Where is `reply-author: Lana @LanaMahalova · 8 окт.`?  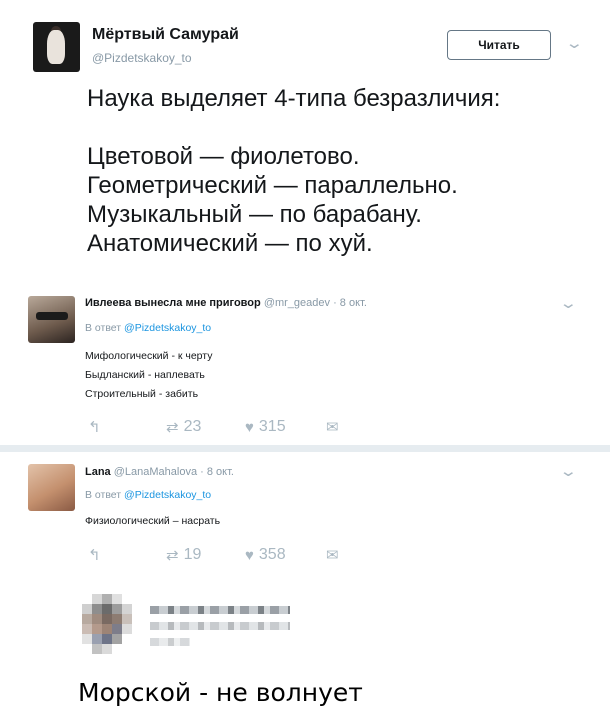
reply-author: Lana @LanaMahalova · 8 окт. is located at coordinates (159, 472).